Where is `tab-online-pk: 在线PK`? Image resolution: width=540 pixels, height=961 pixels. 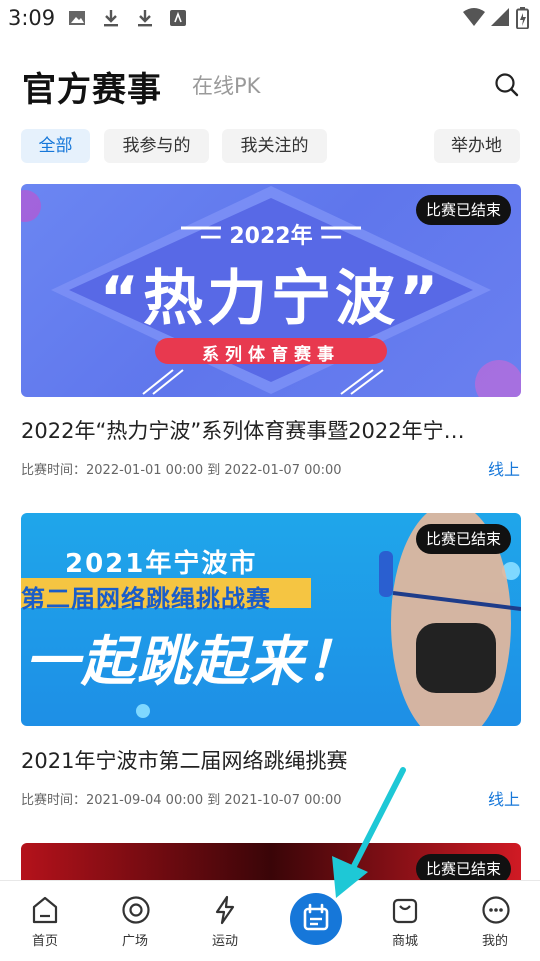 tab-online-pk: 在线PK is located at coordinates (226, 85).